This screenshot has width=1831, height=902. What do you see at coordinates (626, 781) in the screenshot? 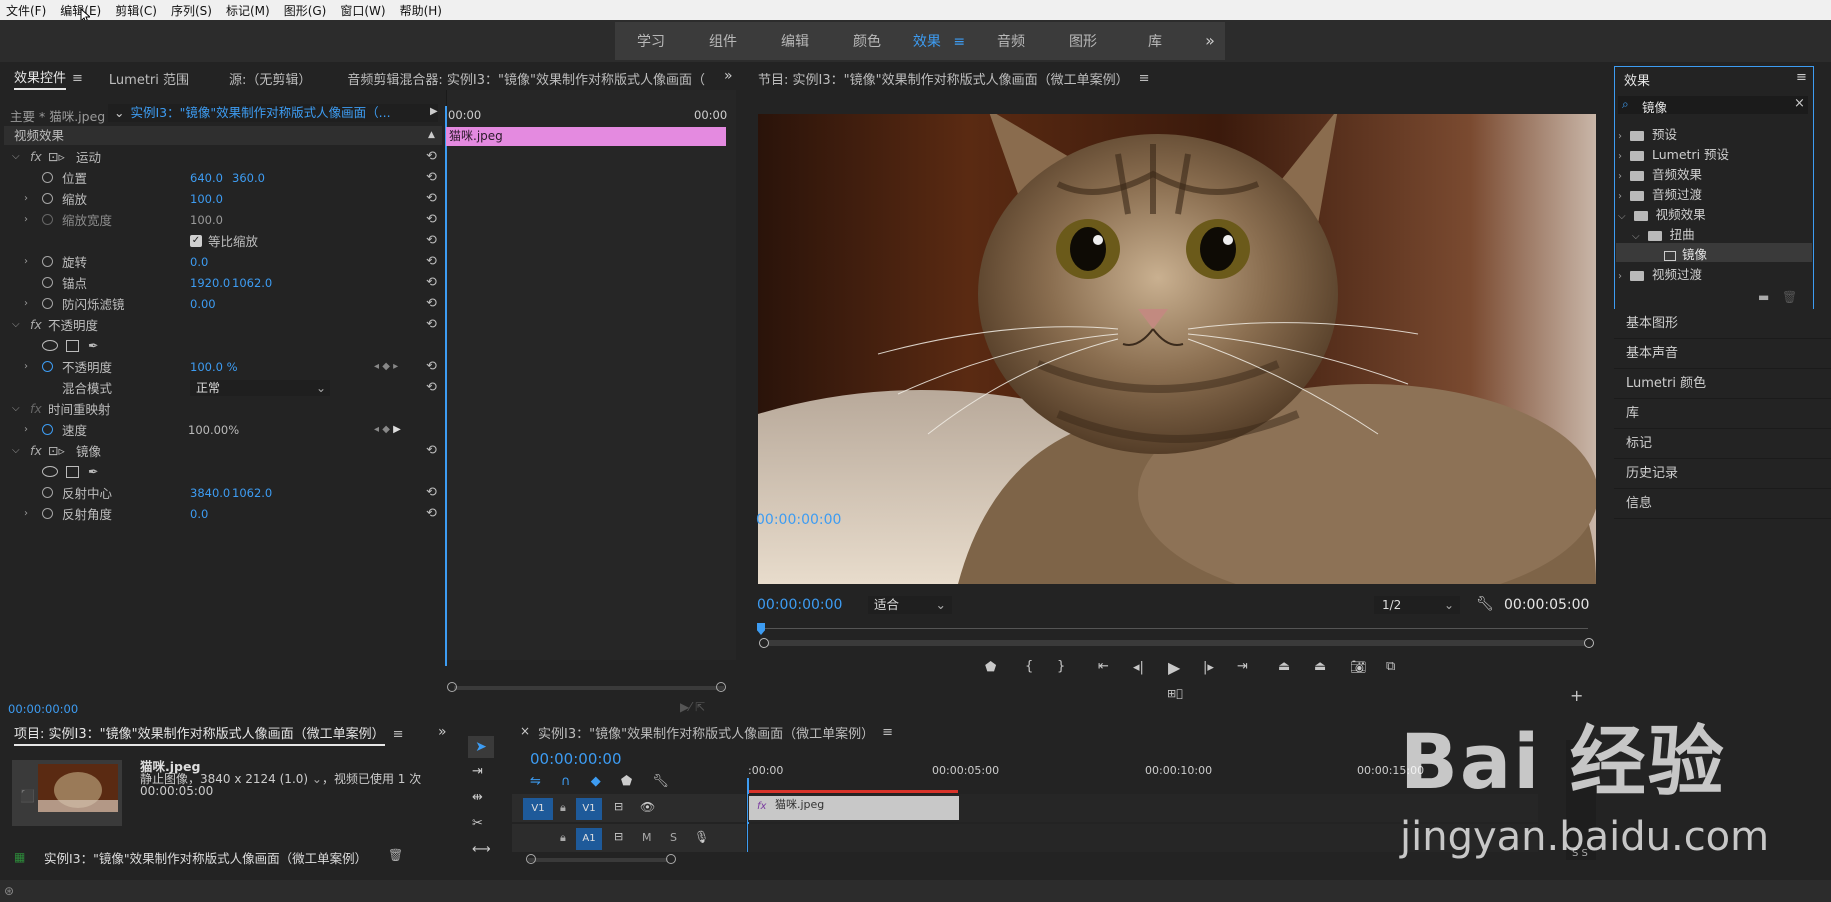
I see `marker-icon: ⬟` at bounding box center [626, 781].